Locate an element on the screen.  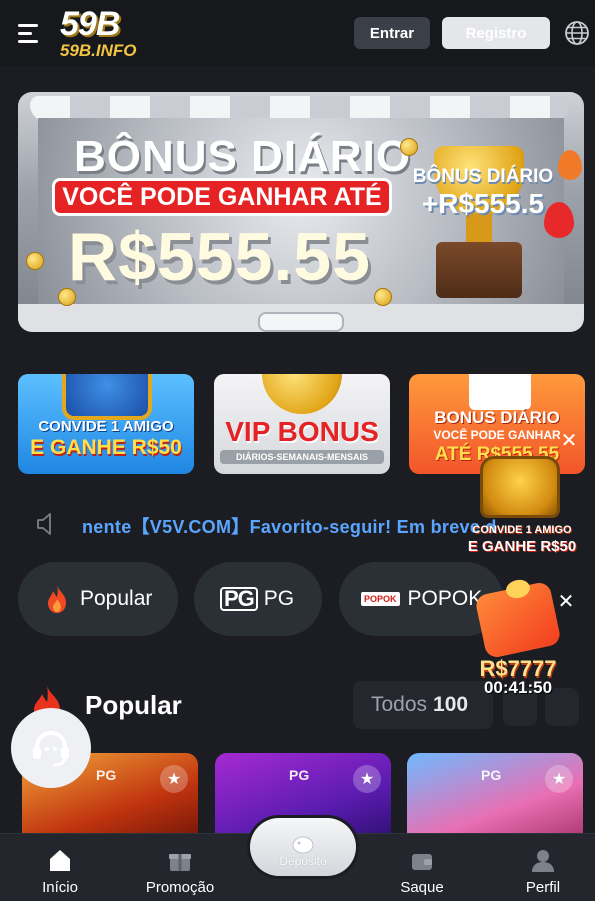
category-label: Popular is located at coordinates (116, 598).